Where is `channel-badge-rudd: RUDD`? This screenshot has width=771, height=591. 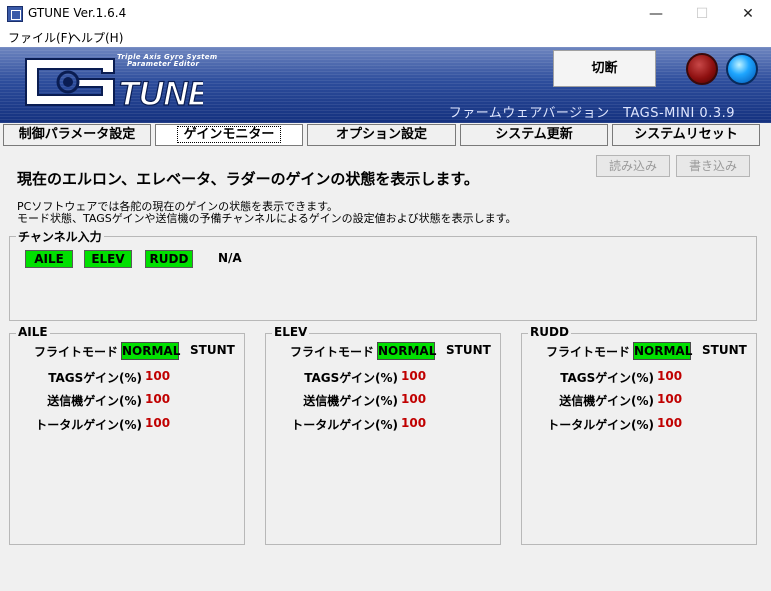 channel-badge-rudd: RUDD is located at coordinates (169, 259).